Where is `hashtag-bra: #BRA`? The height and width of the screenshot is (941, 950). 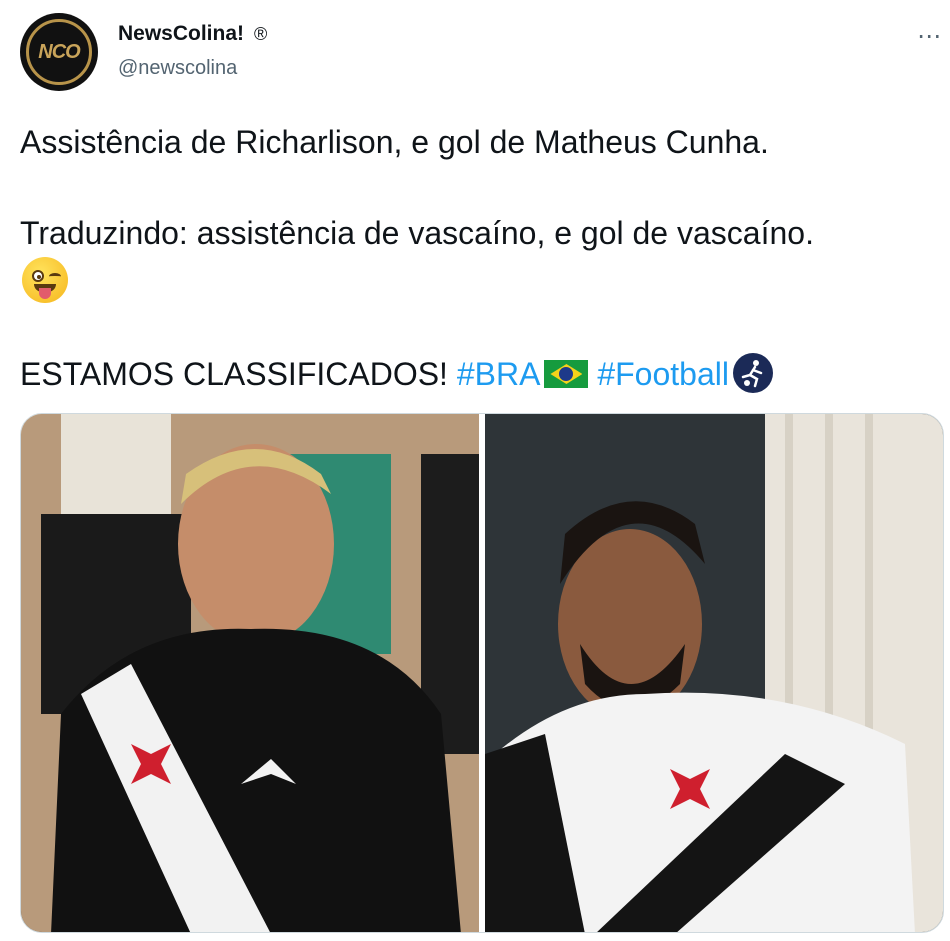
hashtag-bra: #BRA is located at coordinates (499, 374).